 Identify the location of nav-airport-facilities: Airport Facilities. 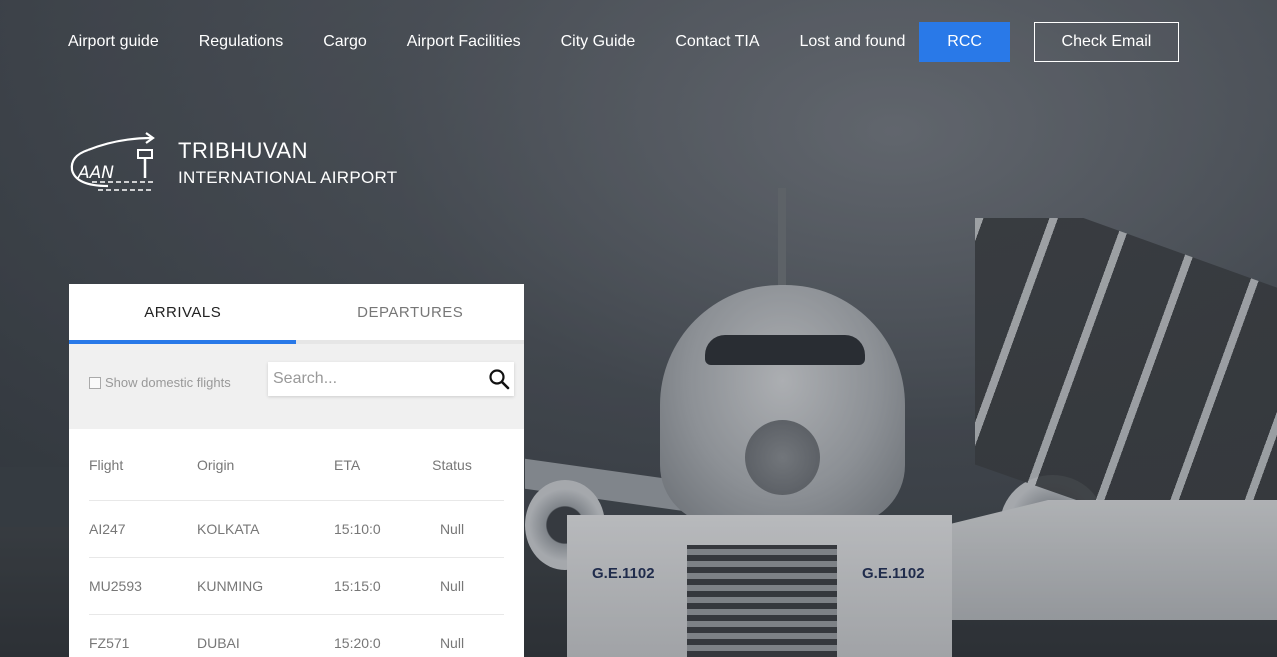
(464, 42).